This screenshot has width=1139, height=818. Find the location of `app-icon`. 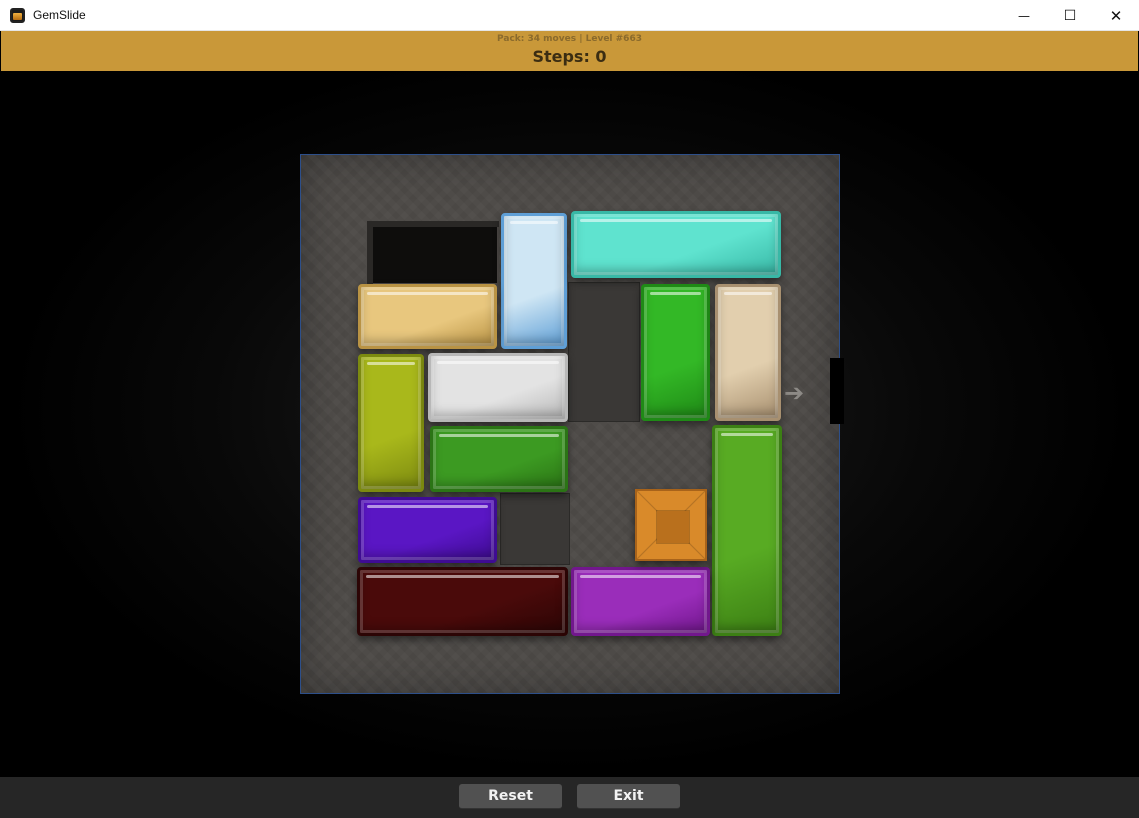

app-icon is located at coordinates (17, 15).